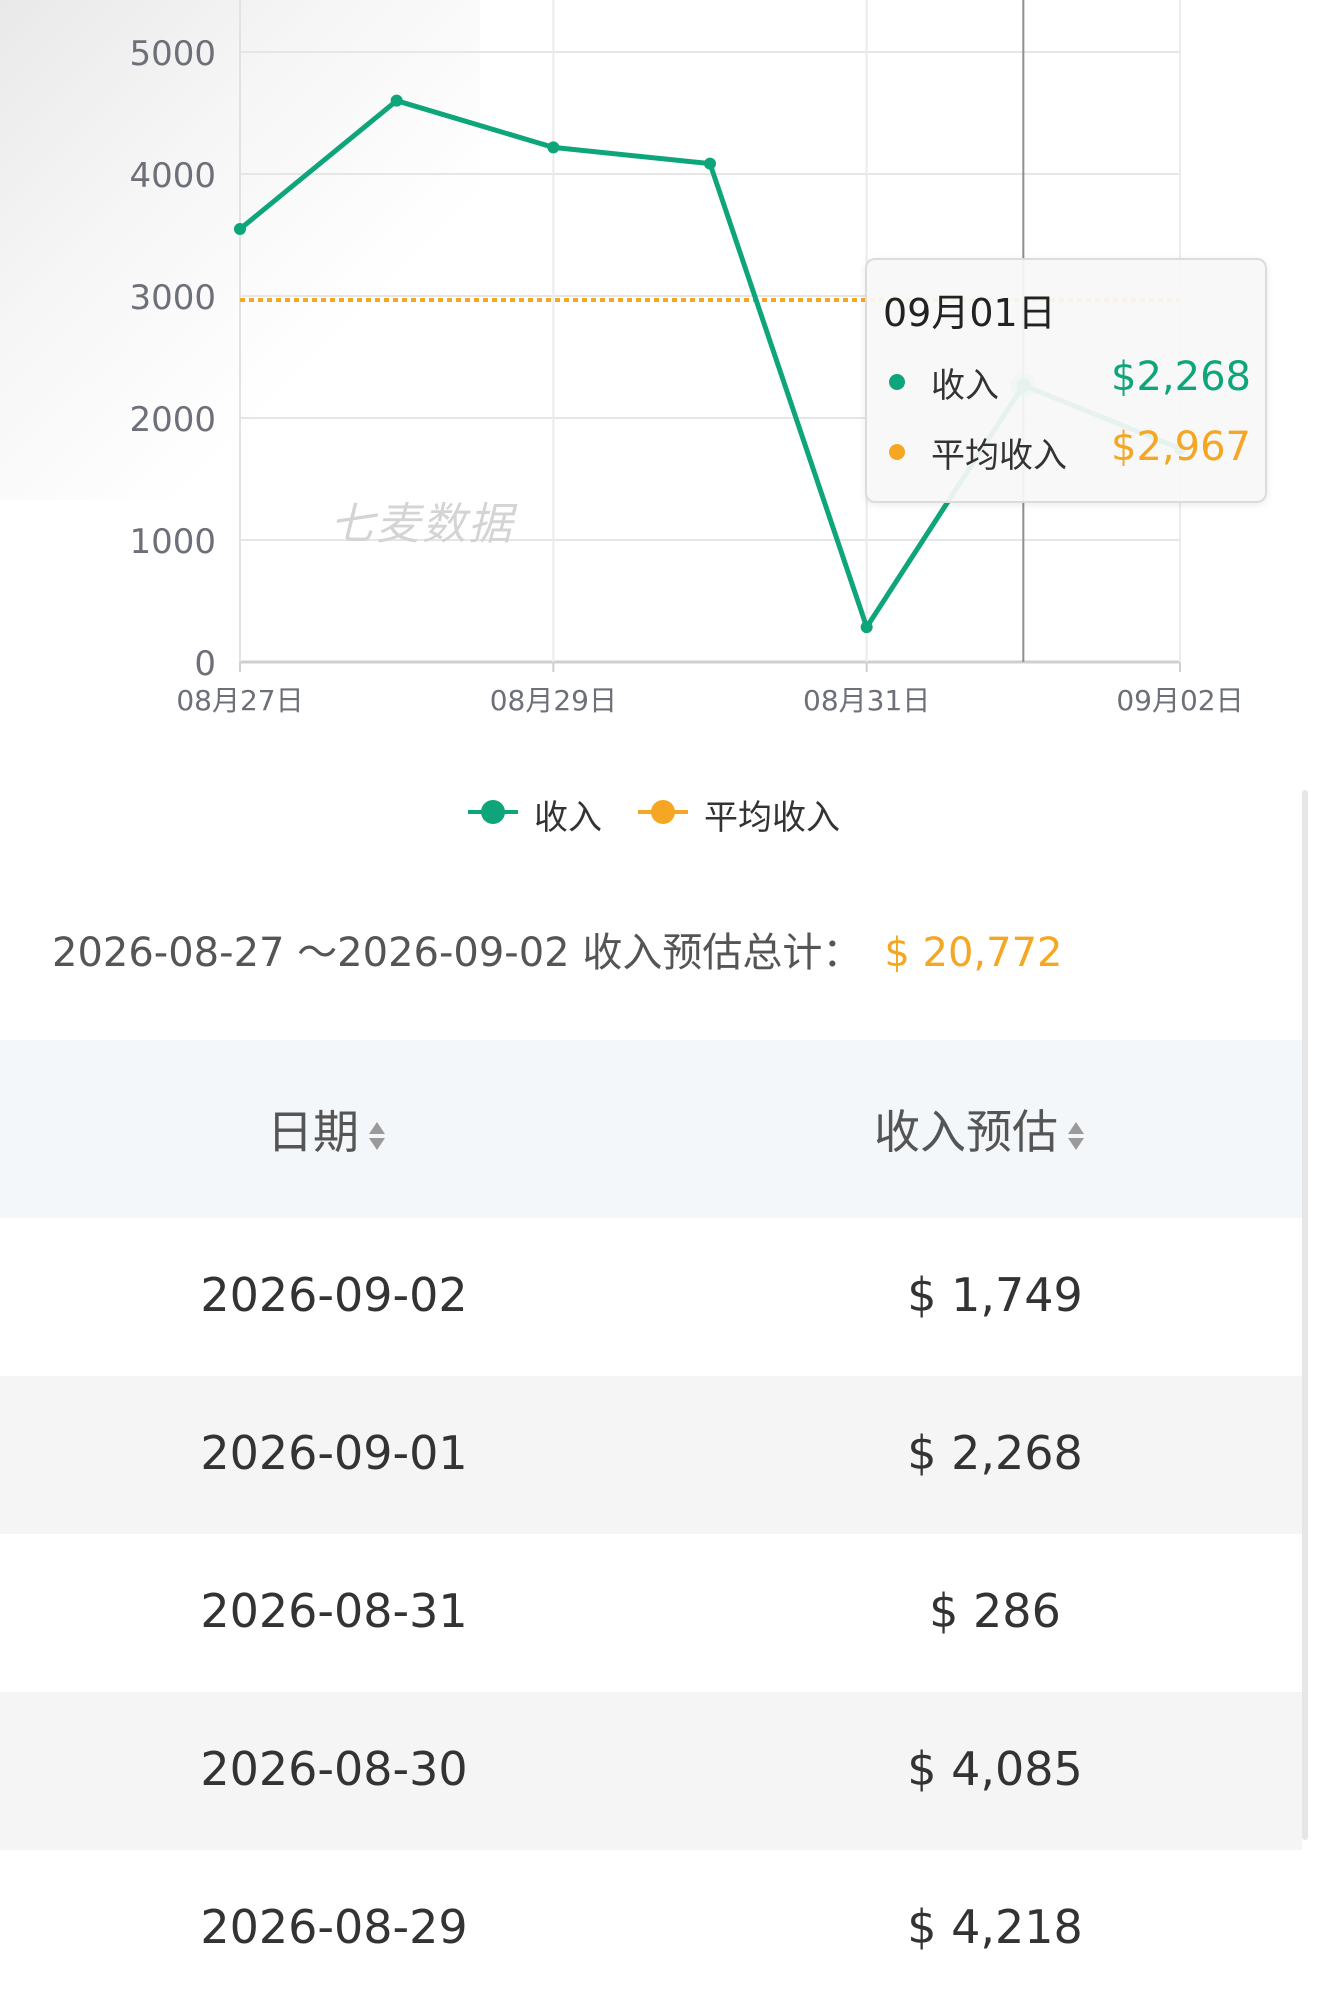  Describe the element at coordinates (334, 1769) in the screenshot. I see `row-date: 2026-08-30` at that location.